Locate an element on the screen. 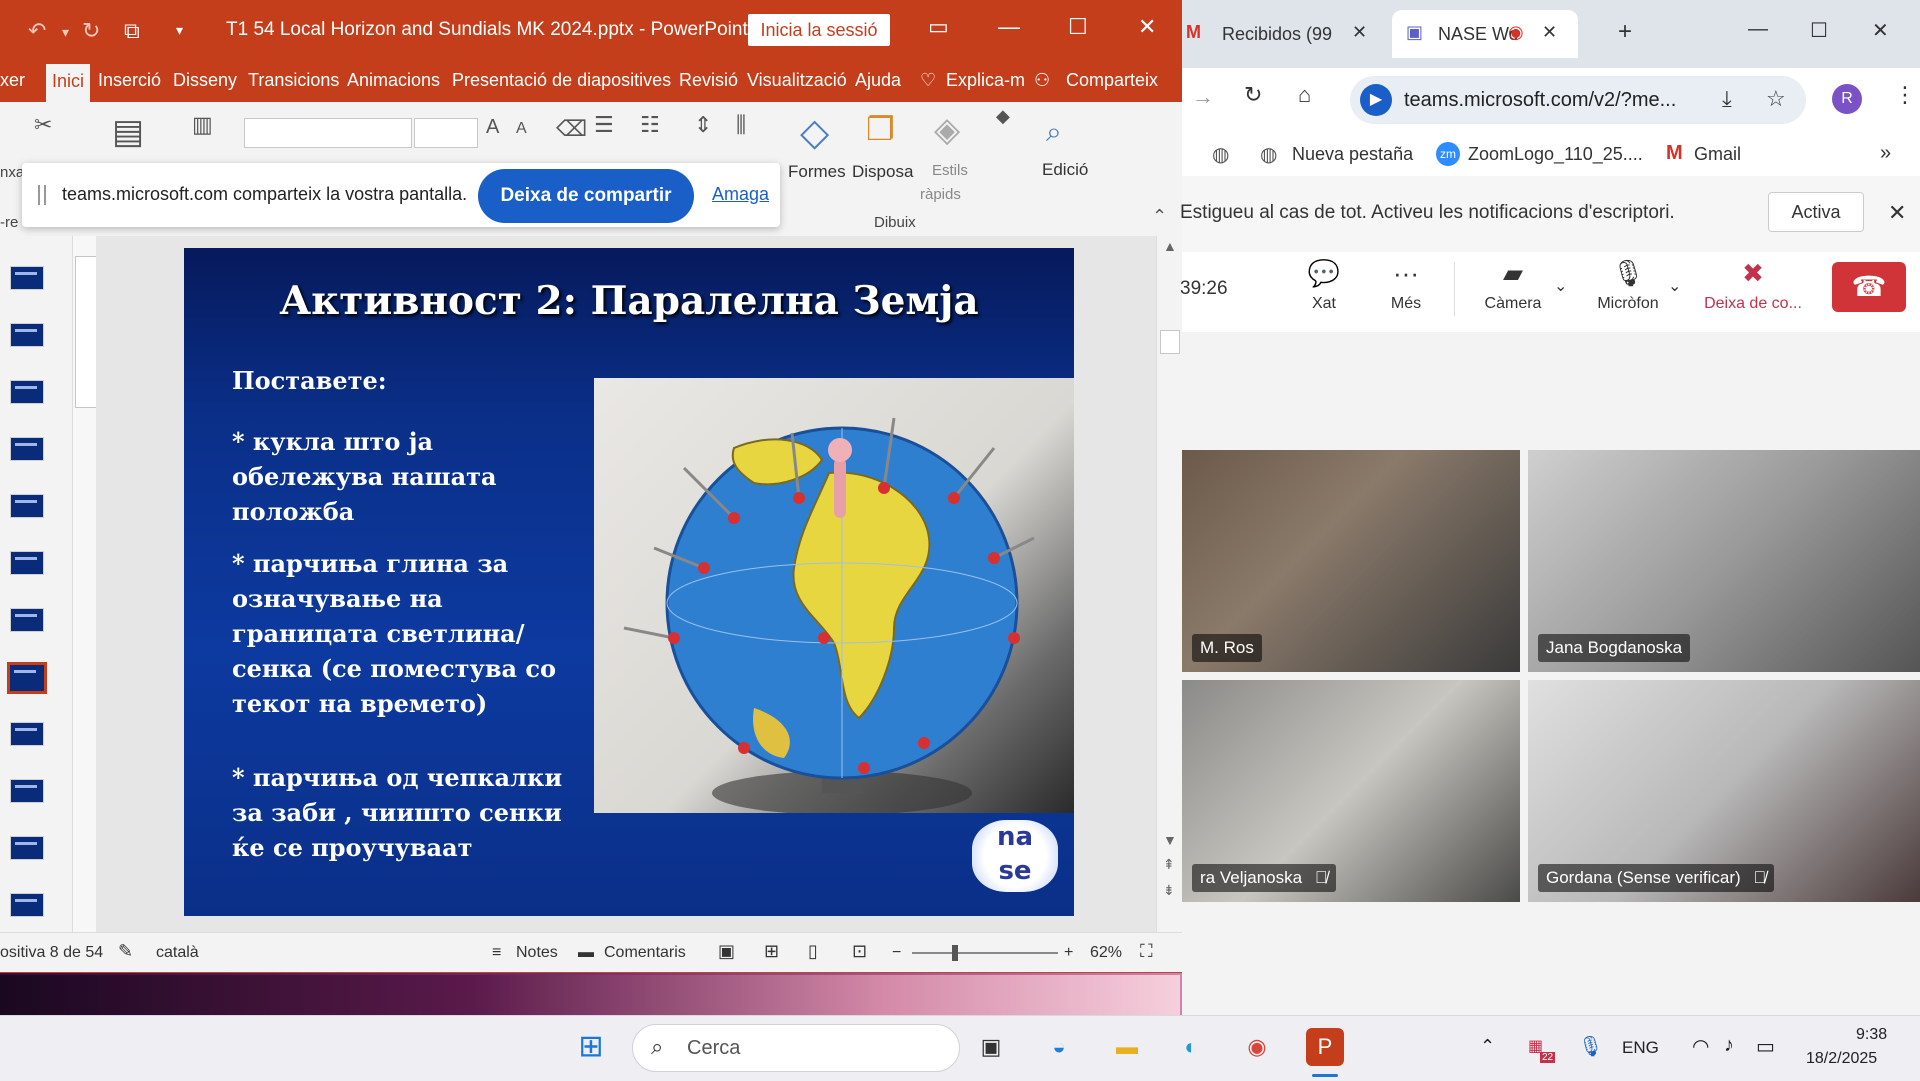  font-size-box is located at coordinates (446, 133).